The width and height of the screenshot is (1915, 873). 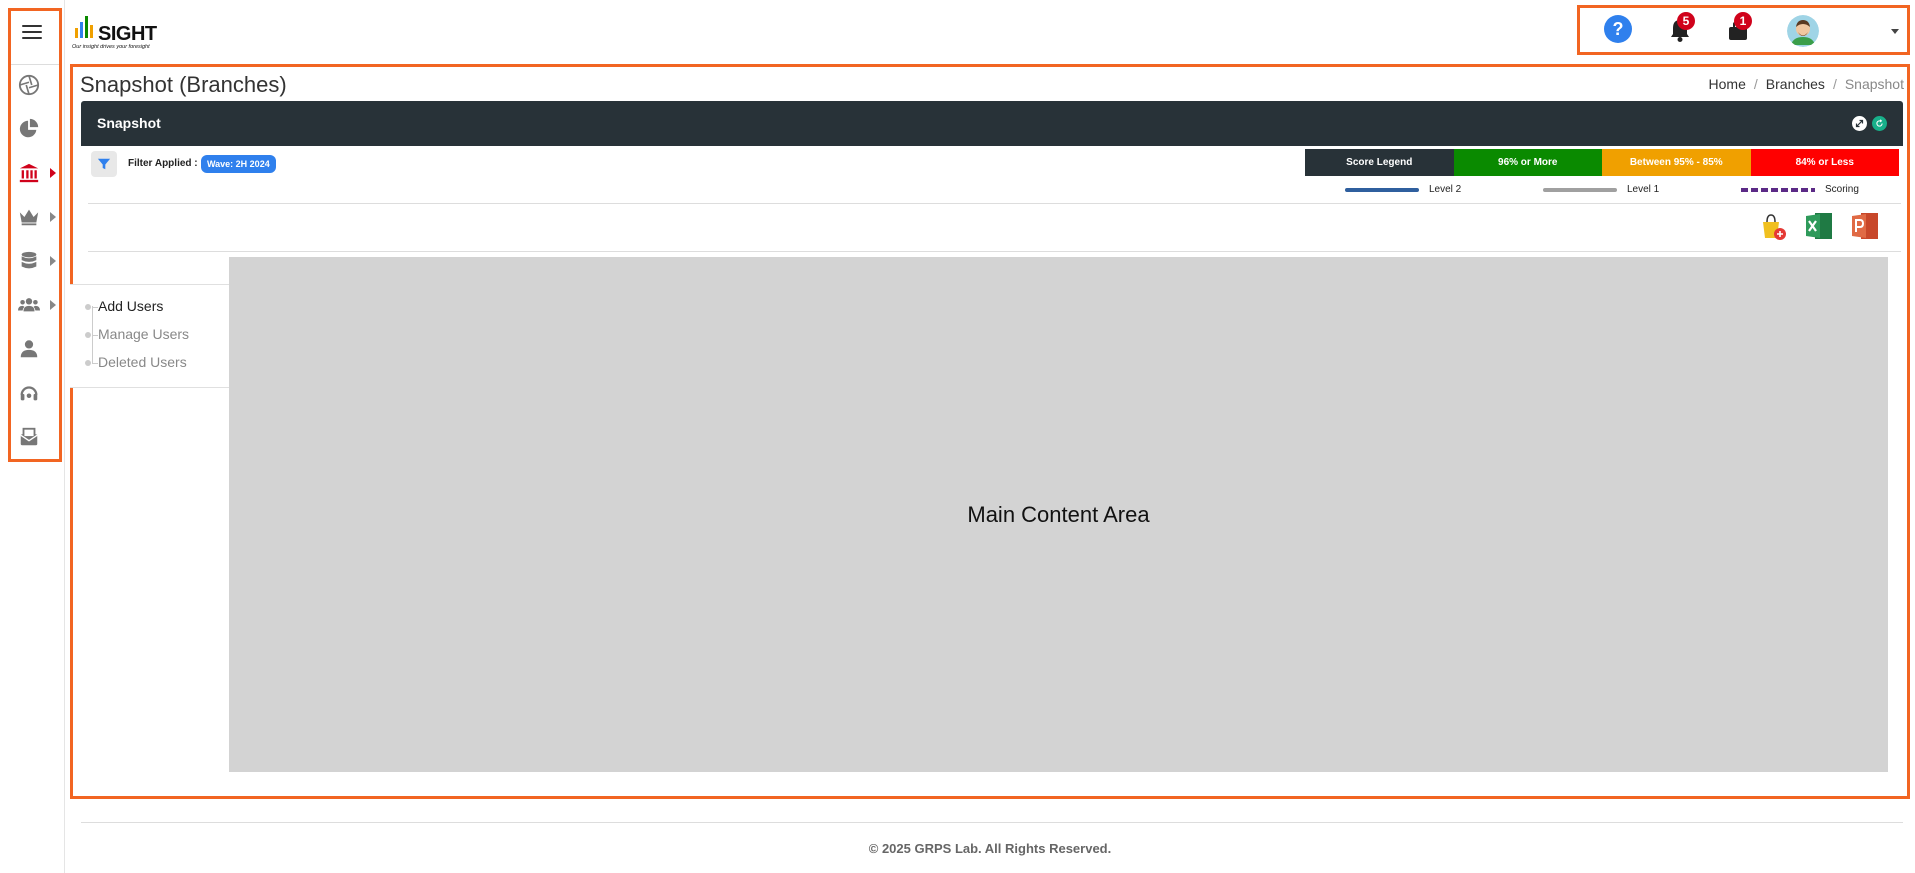 What do you see at coordinates (1379, 162) in the screenshot?
I see `legend-title: Score Legend` at bounding box center [1379, 162].